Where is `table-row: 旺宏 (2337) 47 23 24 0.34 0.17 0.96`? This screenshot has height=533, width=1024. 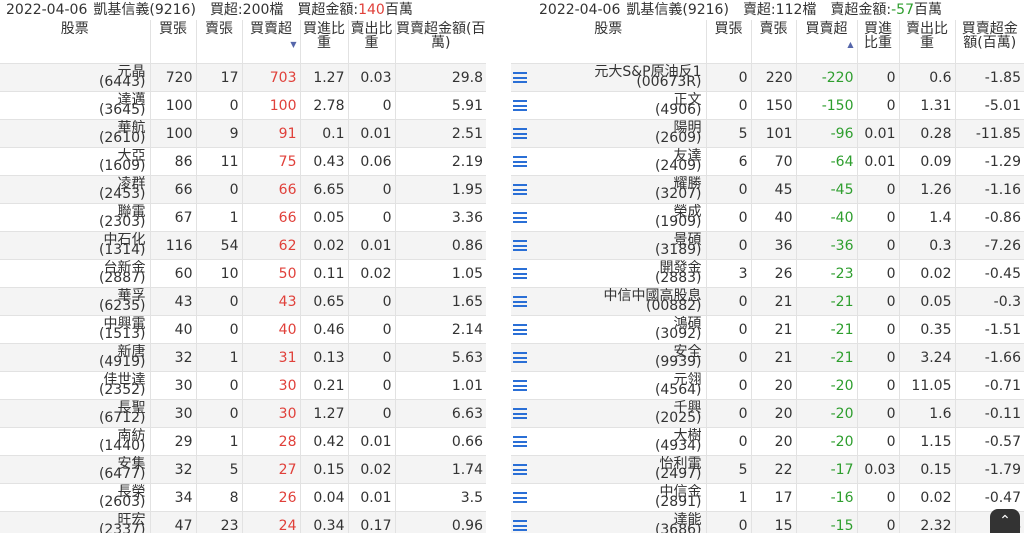 table-row: 旺宏 (2337) 47 23 24 0.34 0.17 0.96 is located at coordinates (243, 522).